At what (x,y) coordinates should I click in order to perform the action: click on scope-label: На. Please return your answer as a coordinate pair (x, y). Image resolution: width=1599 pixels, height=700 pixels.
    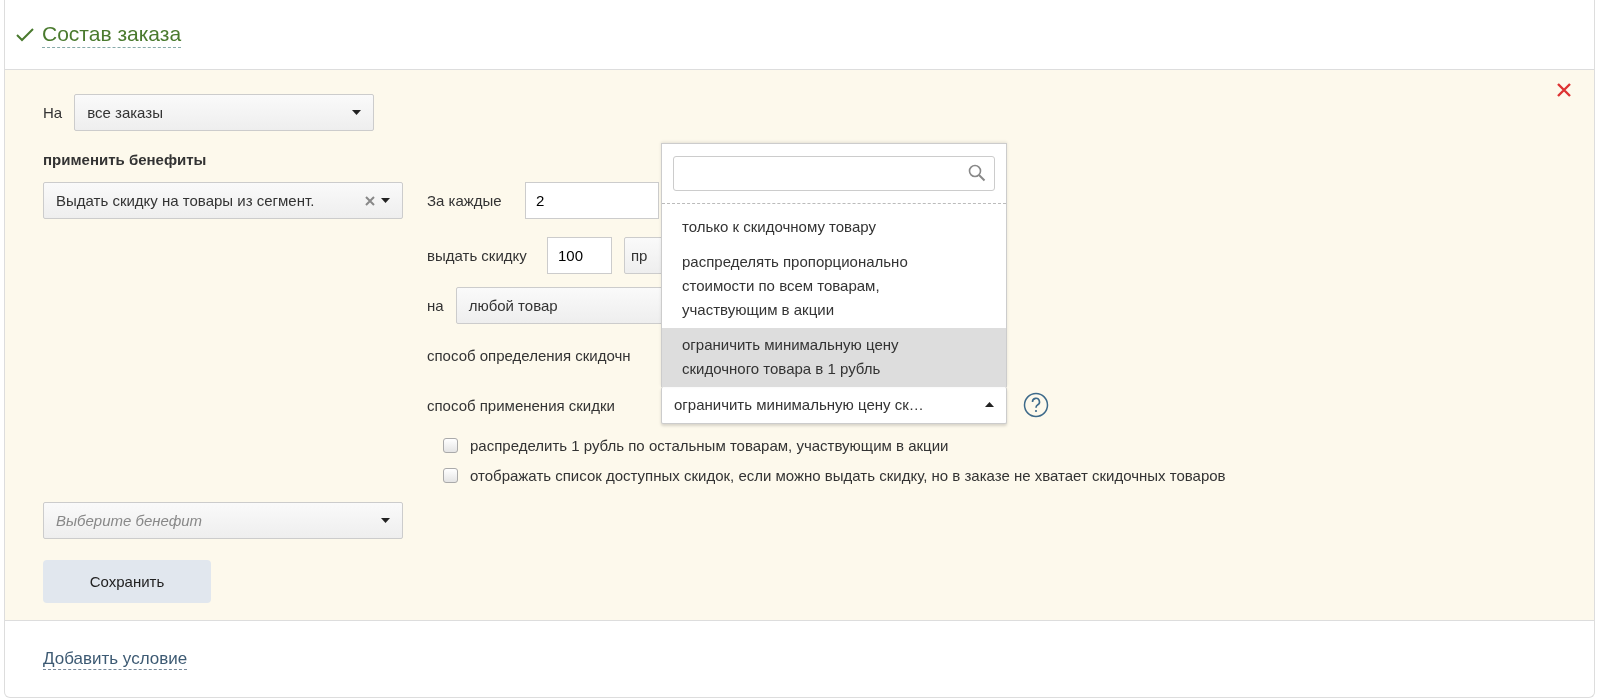
    Looking at the image, I should click on (53, 112).